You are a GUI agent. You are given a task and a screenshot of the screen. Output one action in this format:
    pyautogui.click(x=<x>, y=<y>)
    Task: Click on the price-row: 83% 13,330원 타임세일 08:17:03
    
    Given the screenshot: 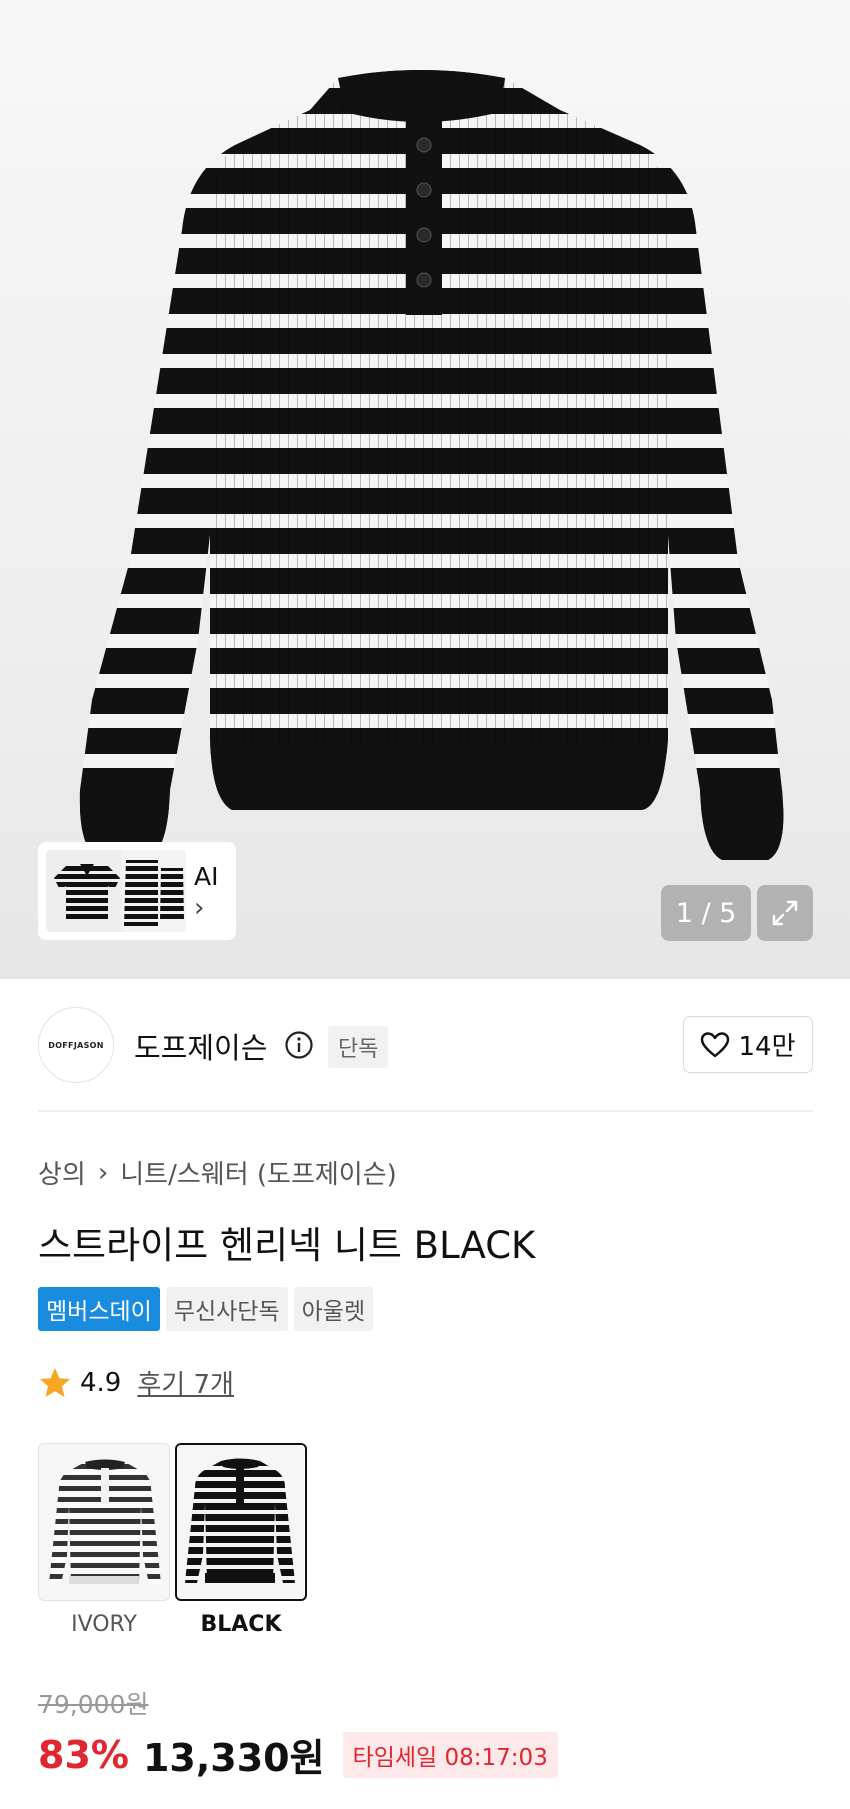 What is the action you would take?
    pyautogui.click(x=298, y=1754)
    